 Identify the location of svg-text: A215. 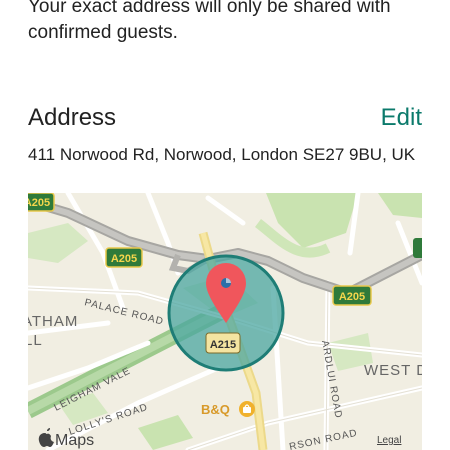
(223, 345).